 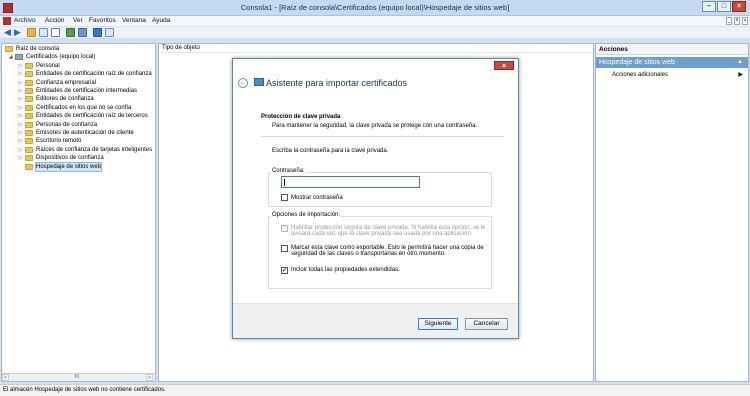 I want to click on scroll-left-arrow: <, so click(x=5, y=377).